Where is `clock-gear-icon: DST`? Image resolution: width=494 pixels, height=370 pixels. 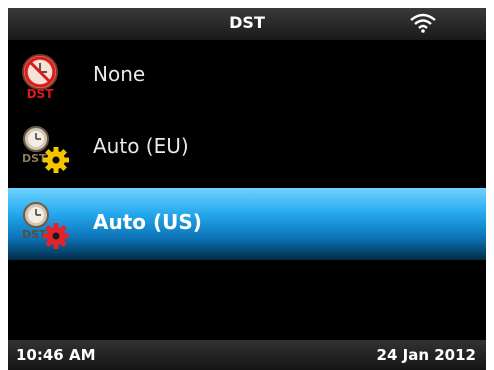
clock-gear-icon: DST is located at coordinates (45, 149).